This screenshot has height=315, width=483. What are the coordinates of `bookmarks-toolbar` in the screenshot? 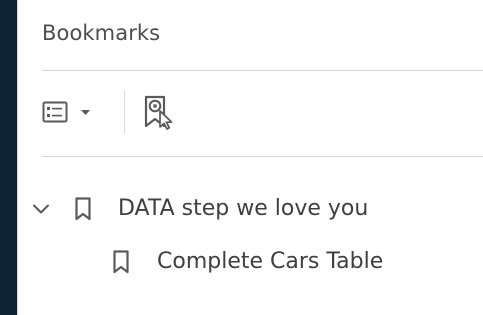 It's located at (108, 112).